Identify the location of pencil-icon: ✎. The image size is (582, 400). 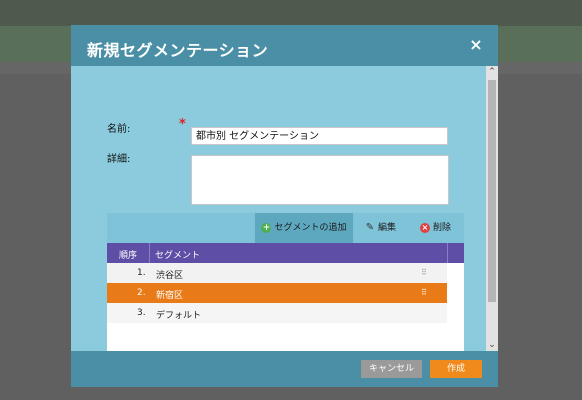
(370, 227).